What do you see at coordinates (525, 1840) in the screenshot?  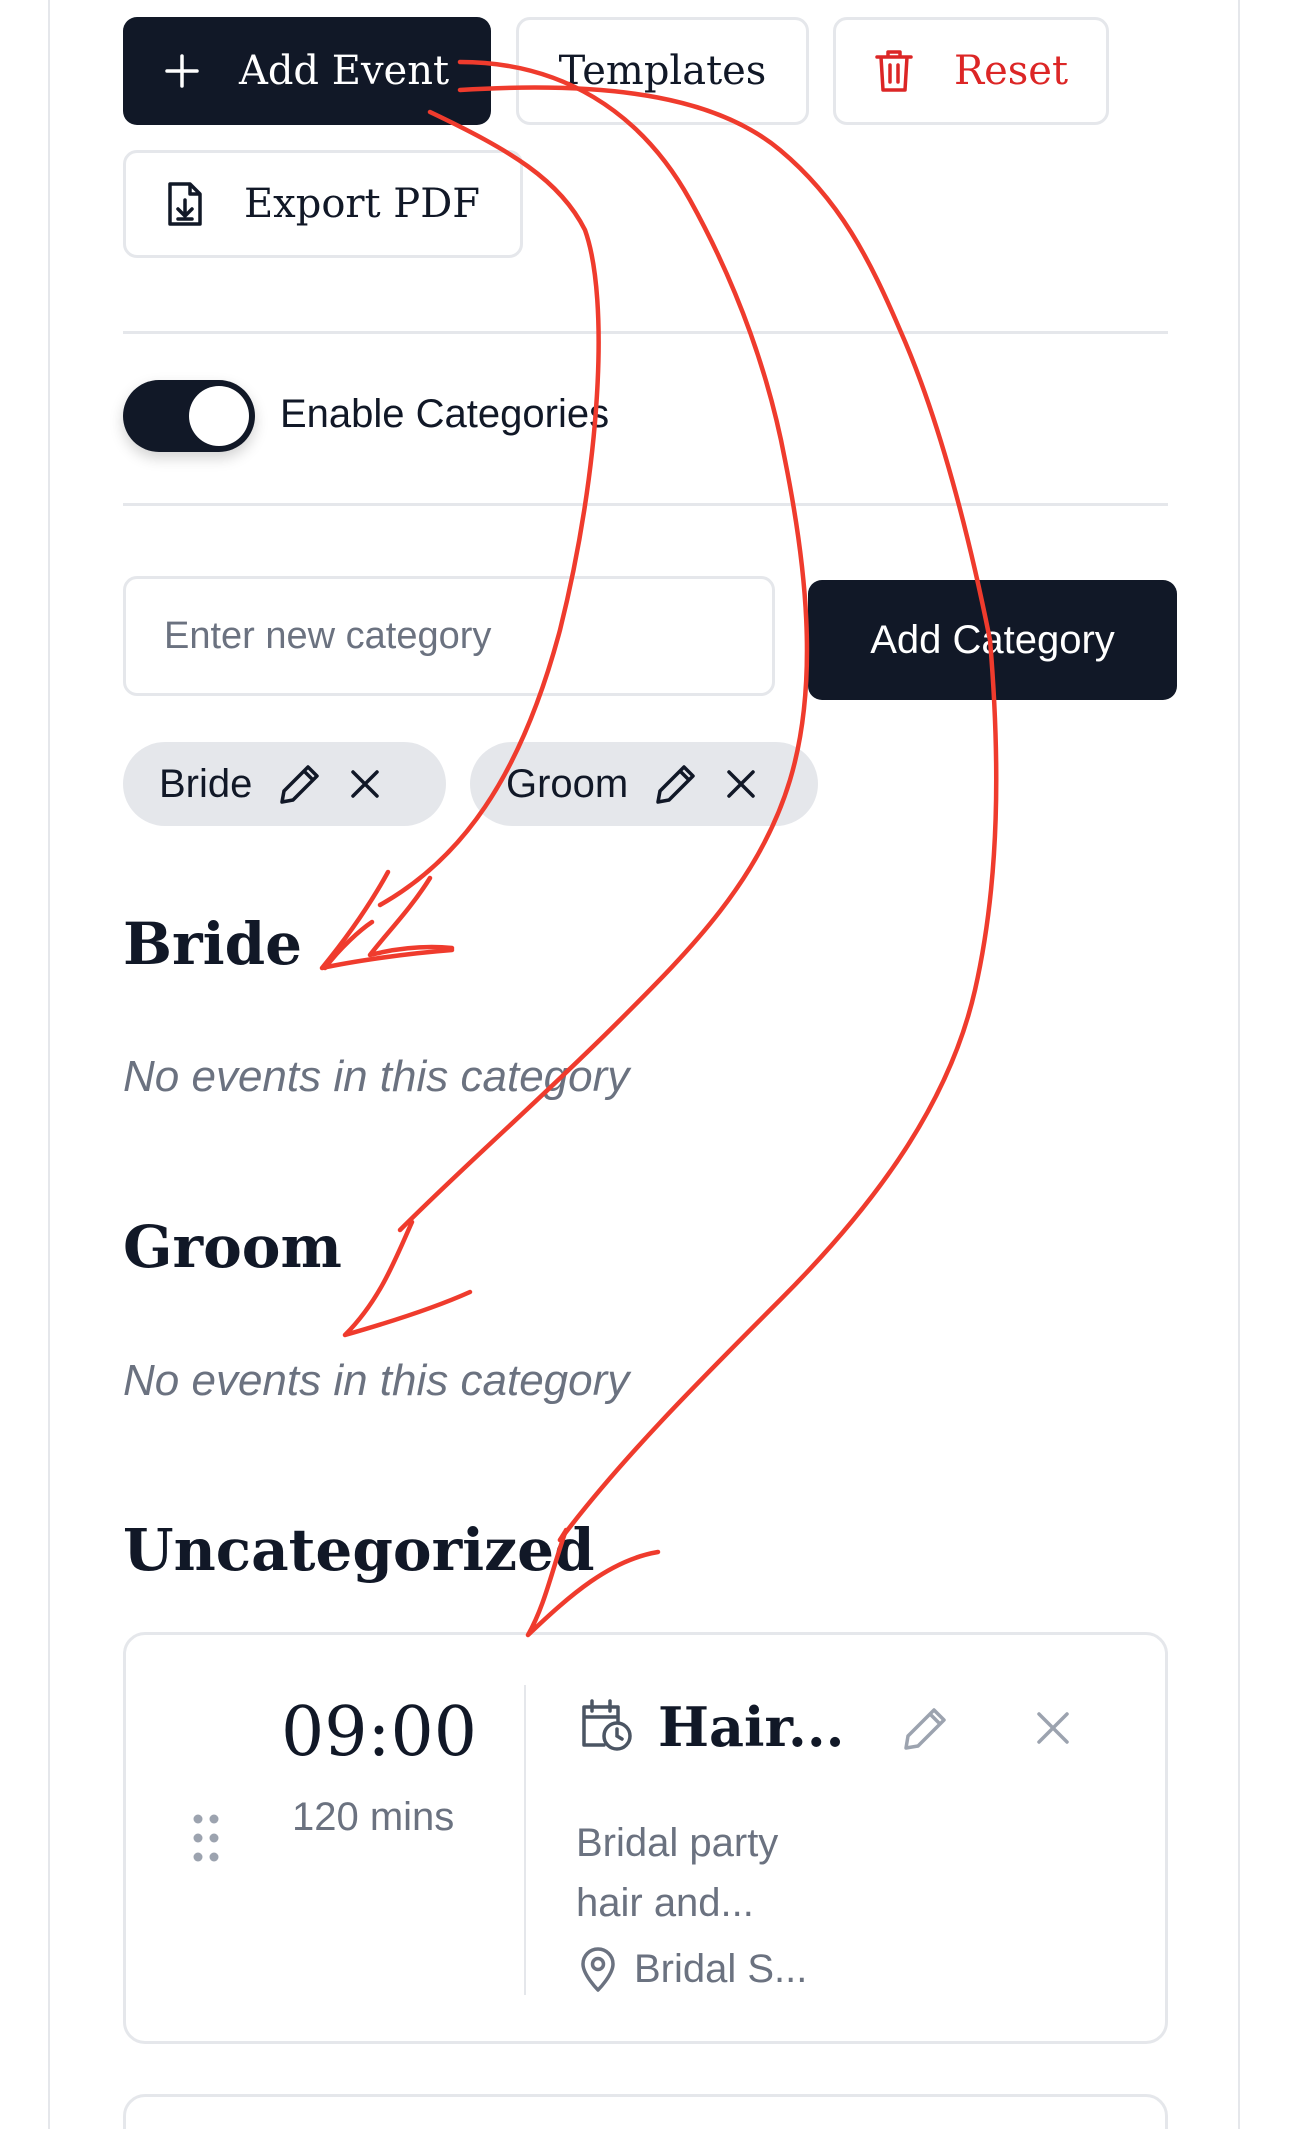 I see `card-divider` at bounding box center [525, 1840].